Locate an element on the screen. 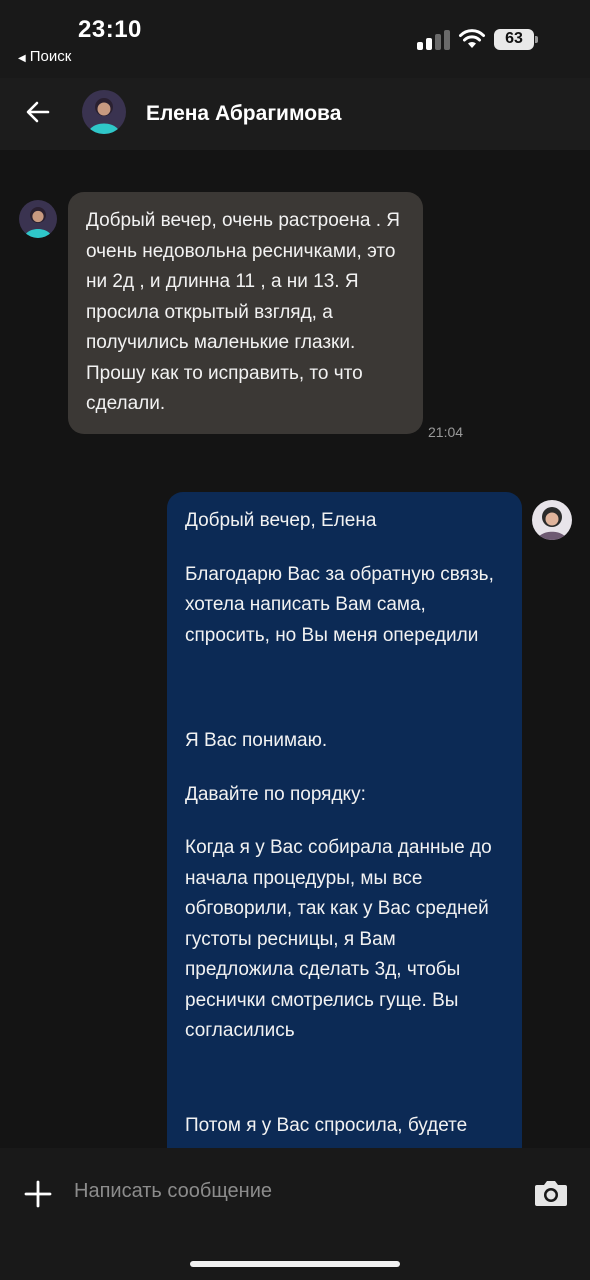 The image size is (590, 1280). outgoing-message-paragraph: Давайте по порядку: is located at coordinates (275, 794).